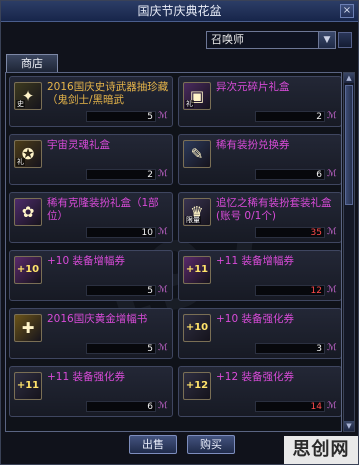  I want to click on class-filter-value: 召唤师, so click(227, 39).